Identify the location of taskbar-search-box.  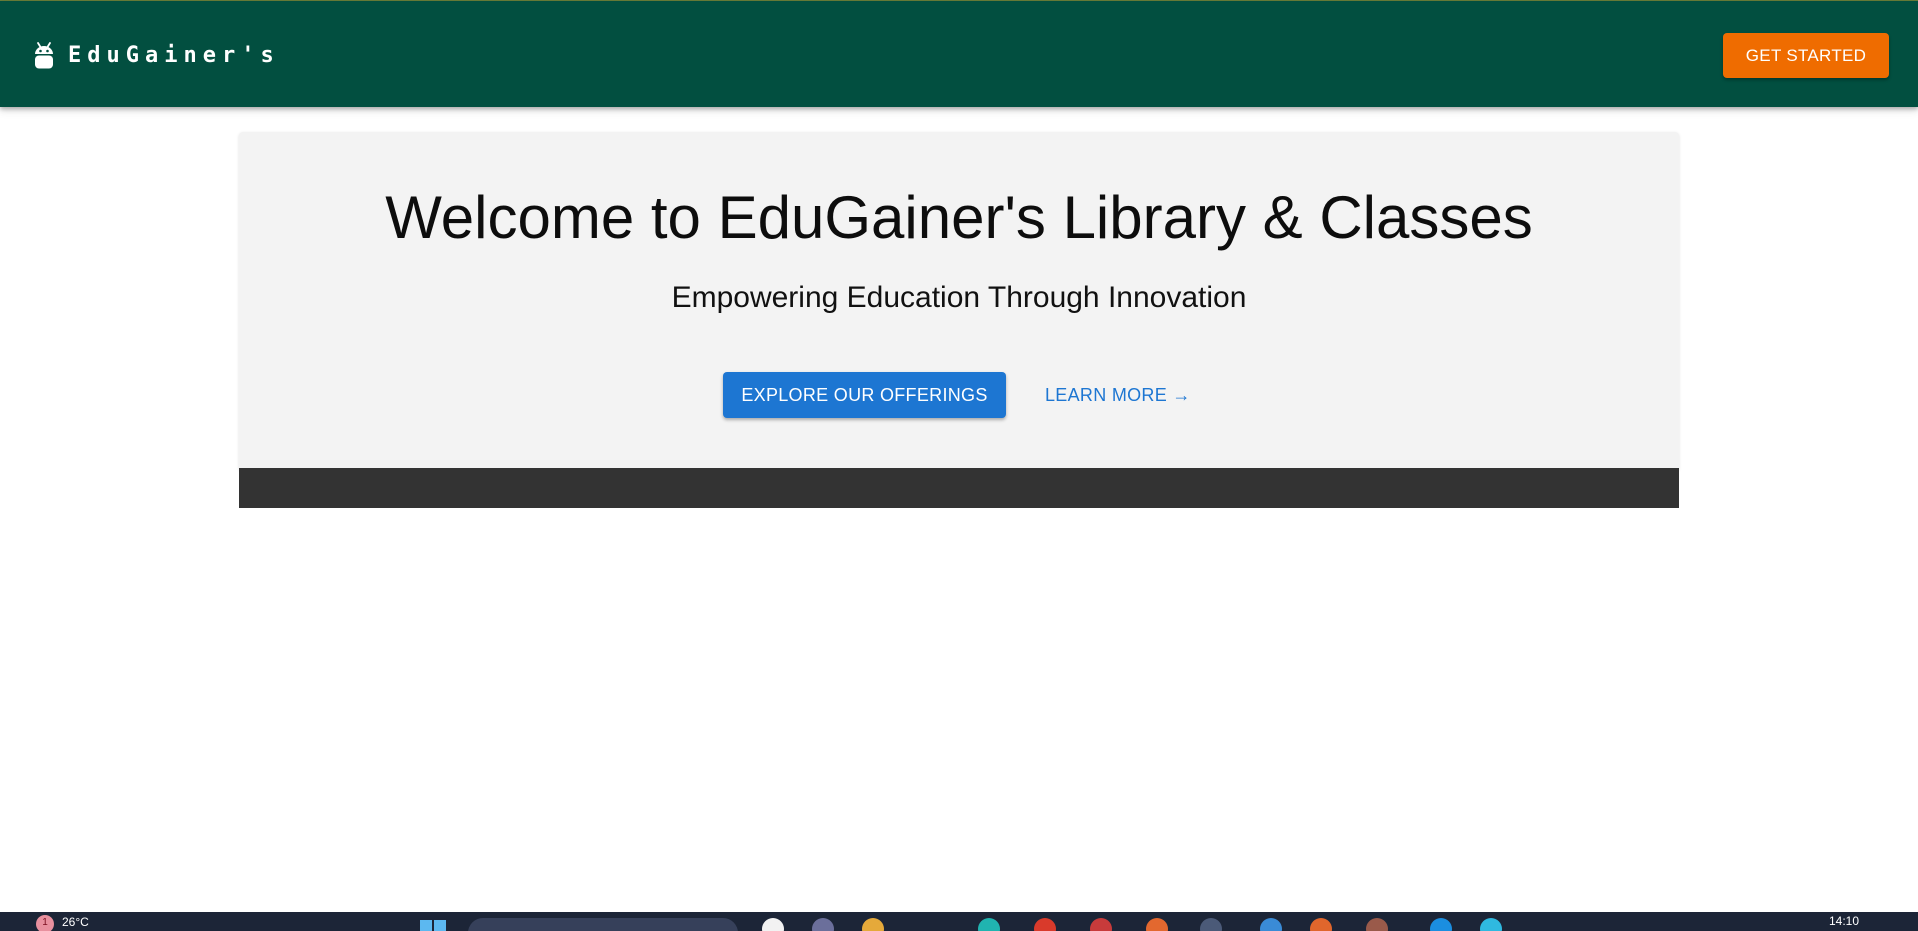
(603, 924).